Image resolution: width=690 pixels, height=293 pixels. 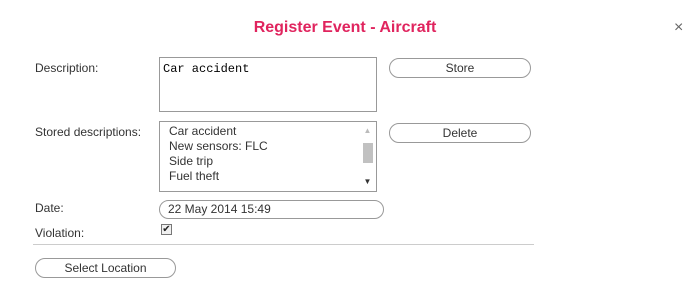 What do you see at coordinates (88, 132) in the screenshot?
I see `stored-descriptions-label: Stored descriptions:` at bounding box center [88, 132].